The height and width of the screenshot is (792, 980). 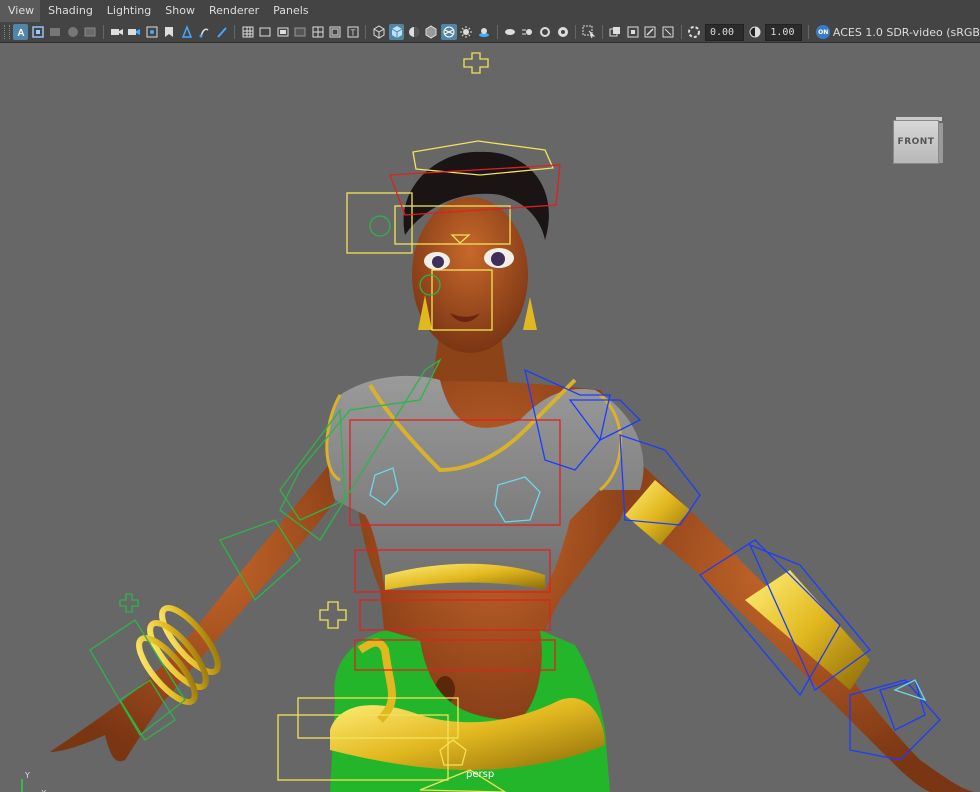 What do you see at coordinates (483, 32) in the screenshot?
I see `shadows-icon` at bounding box center [483, 32].